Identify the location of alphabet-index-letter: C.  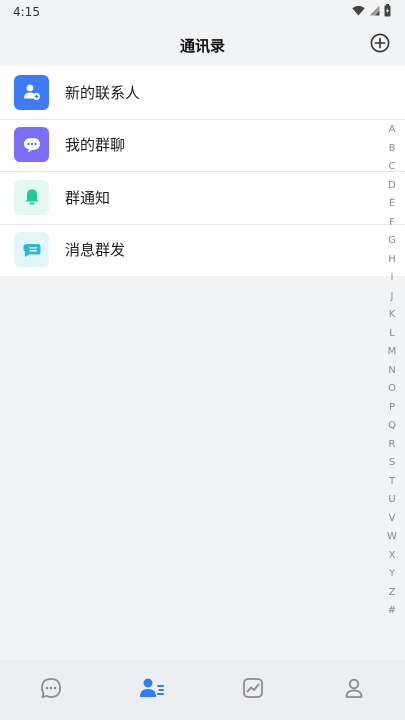
(392, 167).